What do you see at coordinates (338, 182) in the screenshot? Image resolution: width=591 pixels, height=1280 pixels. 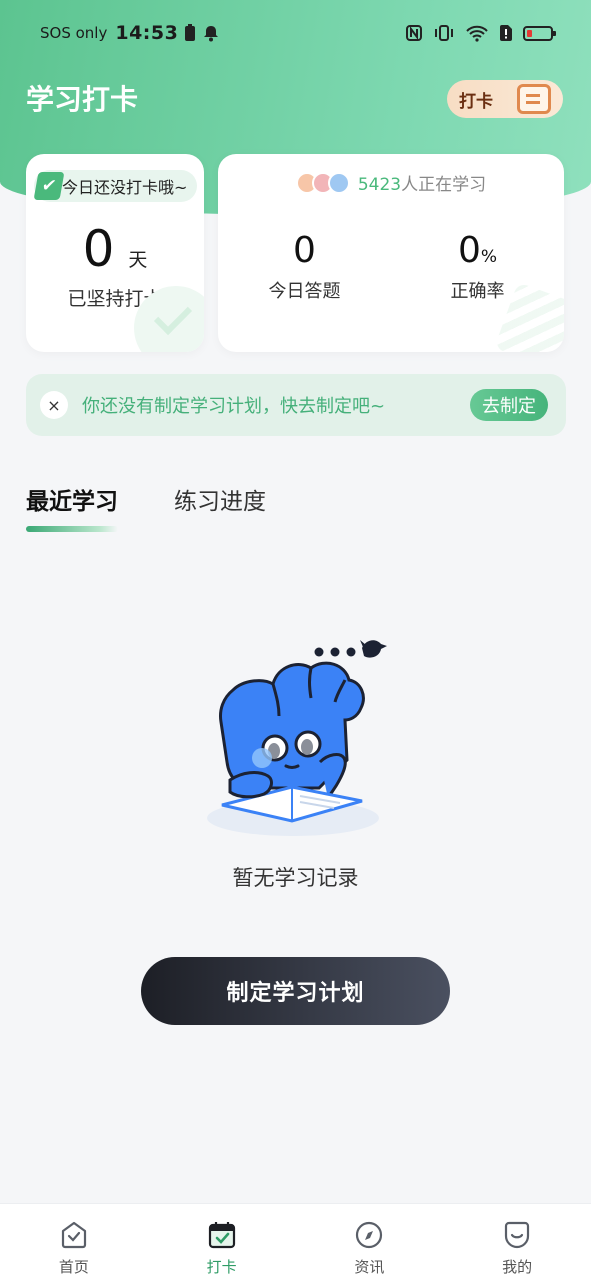 I see `avatar` at bounding box center [338, 182].